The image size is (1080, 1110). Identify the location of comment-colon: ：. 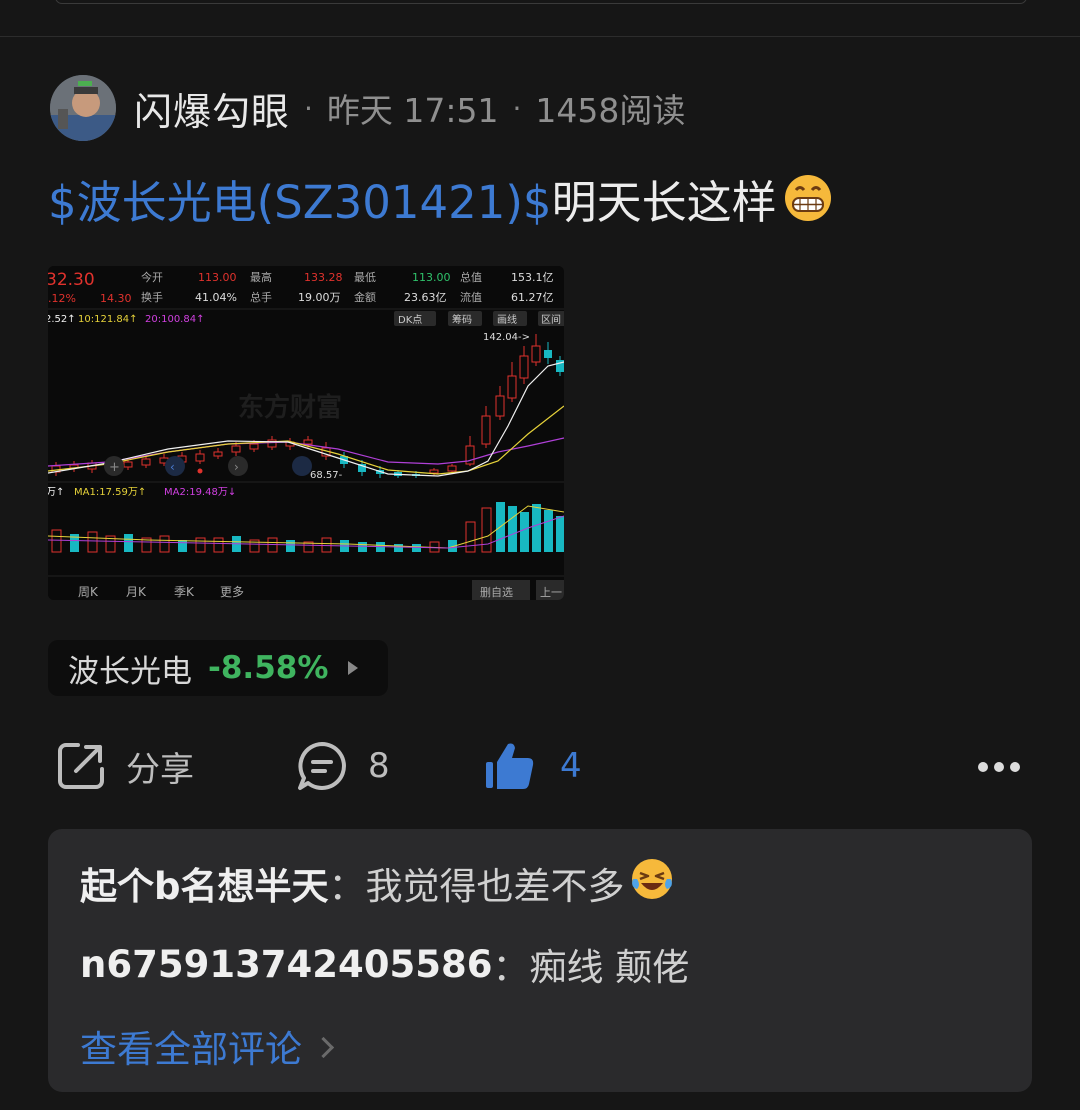
(511, 967).